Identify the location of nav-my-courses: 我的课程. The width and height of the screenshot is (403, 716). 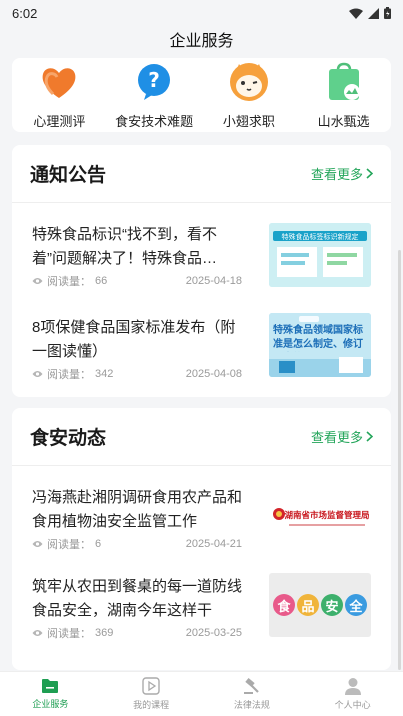
(151, 694).